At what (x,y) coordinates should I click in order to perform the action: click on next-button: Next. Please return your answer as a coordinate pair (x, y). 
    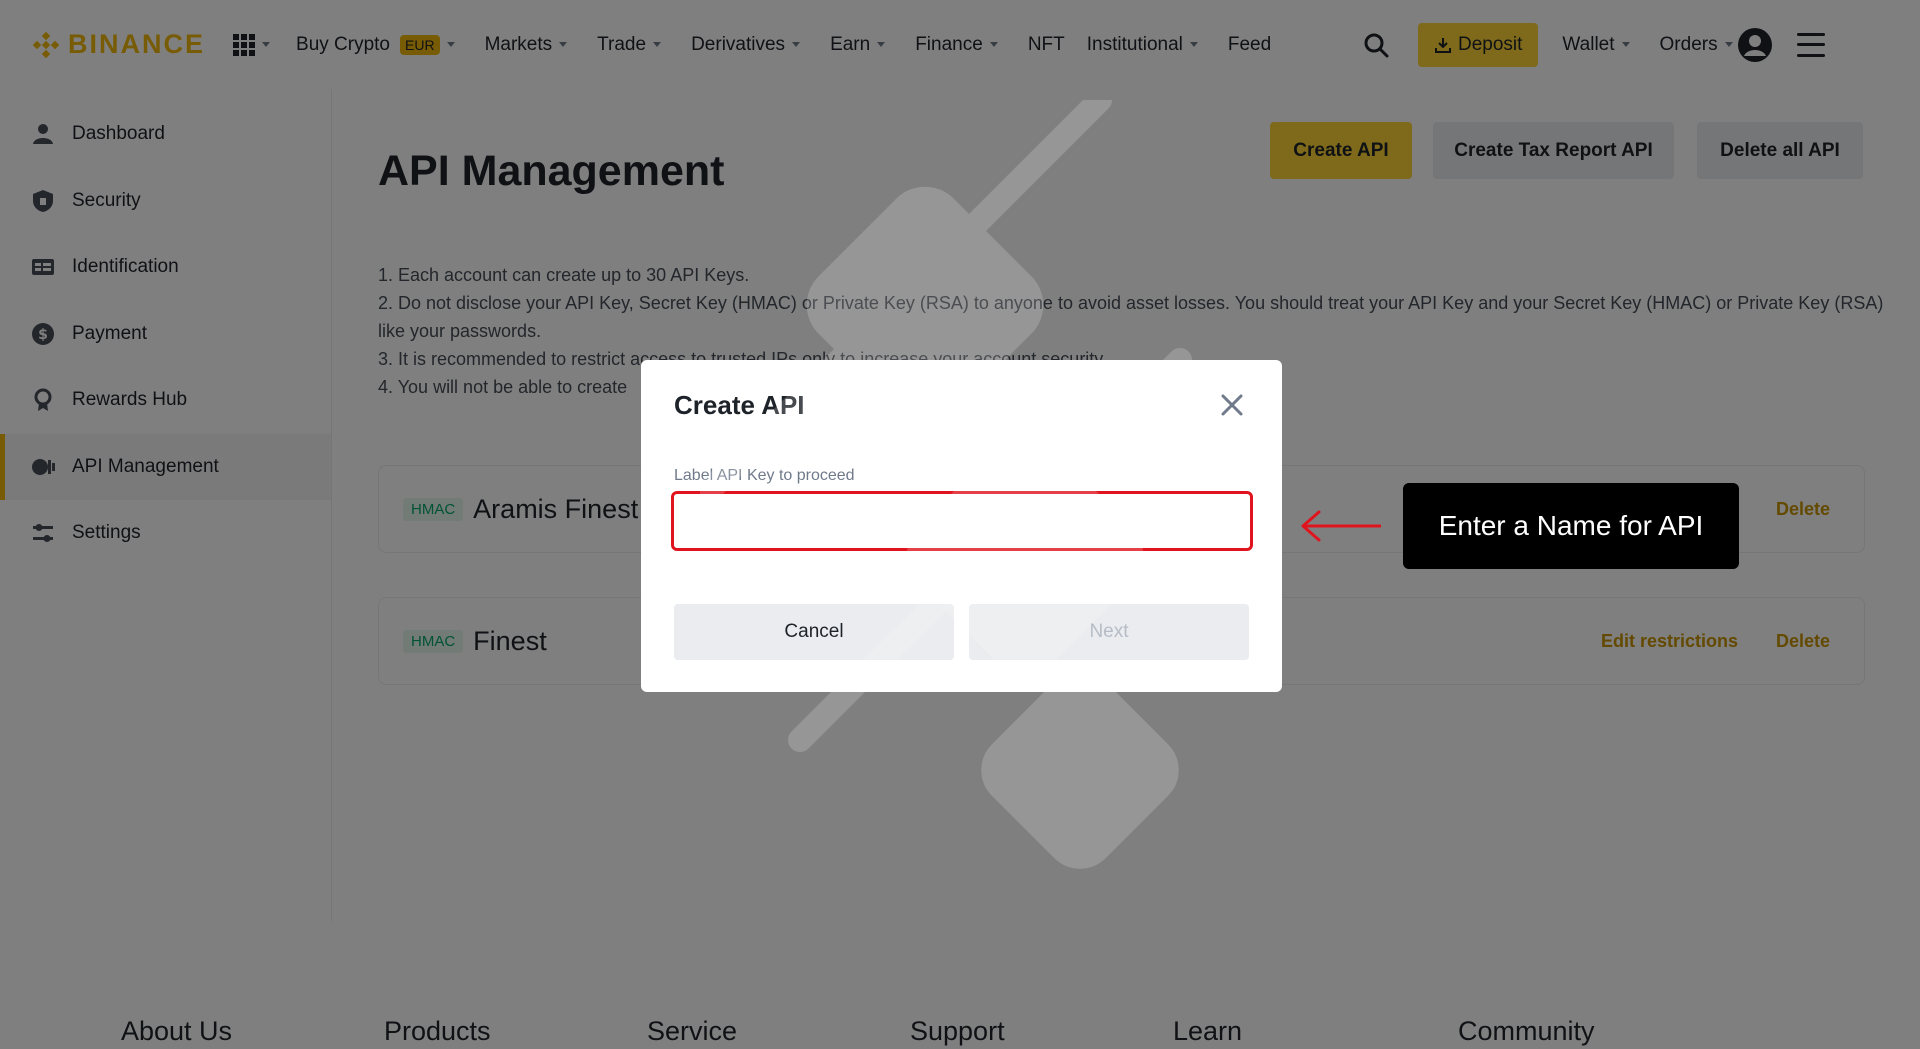
    Looking at the image, I should click on (1109, 632).